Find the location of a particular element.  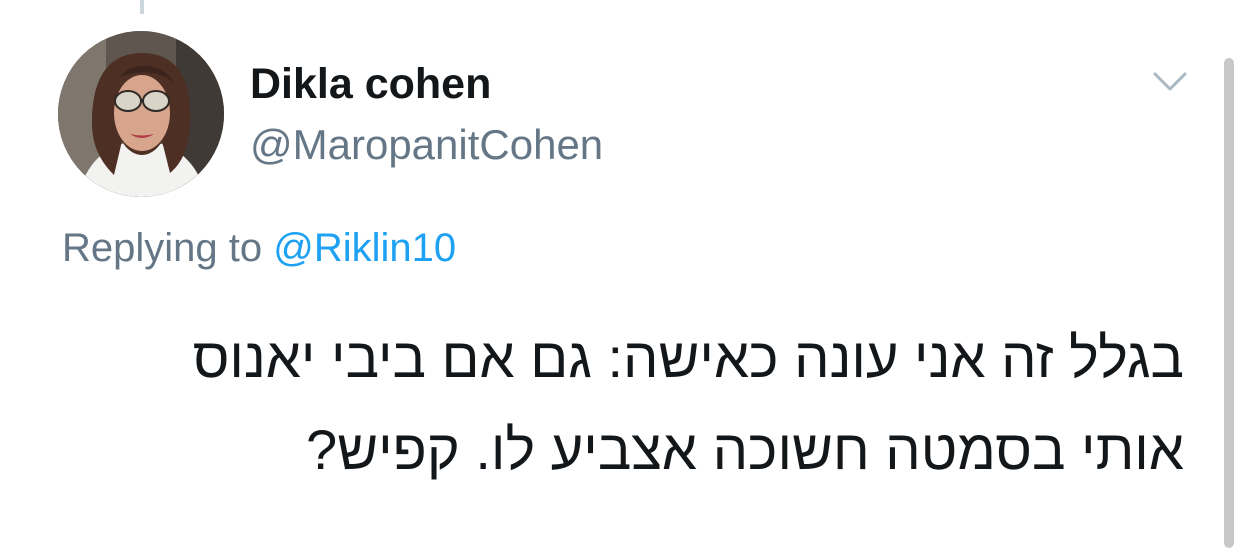

vertical-scrollbar is located at coordinates (1229, 303).